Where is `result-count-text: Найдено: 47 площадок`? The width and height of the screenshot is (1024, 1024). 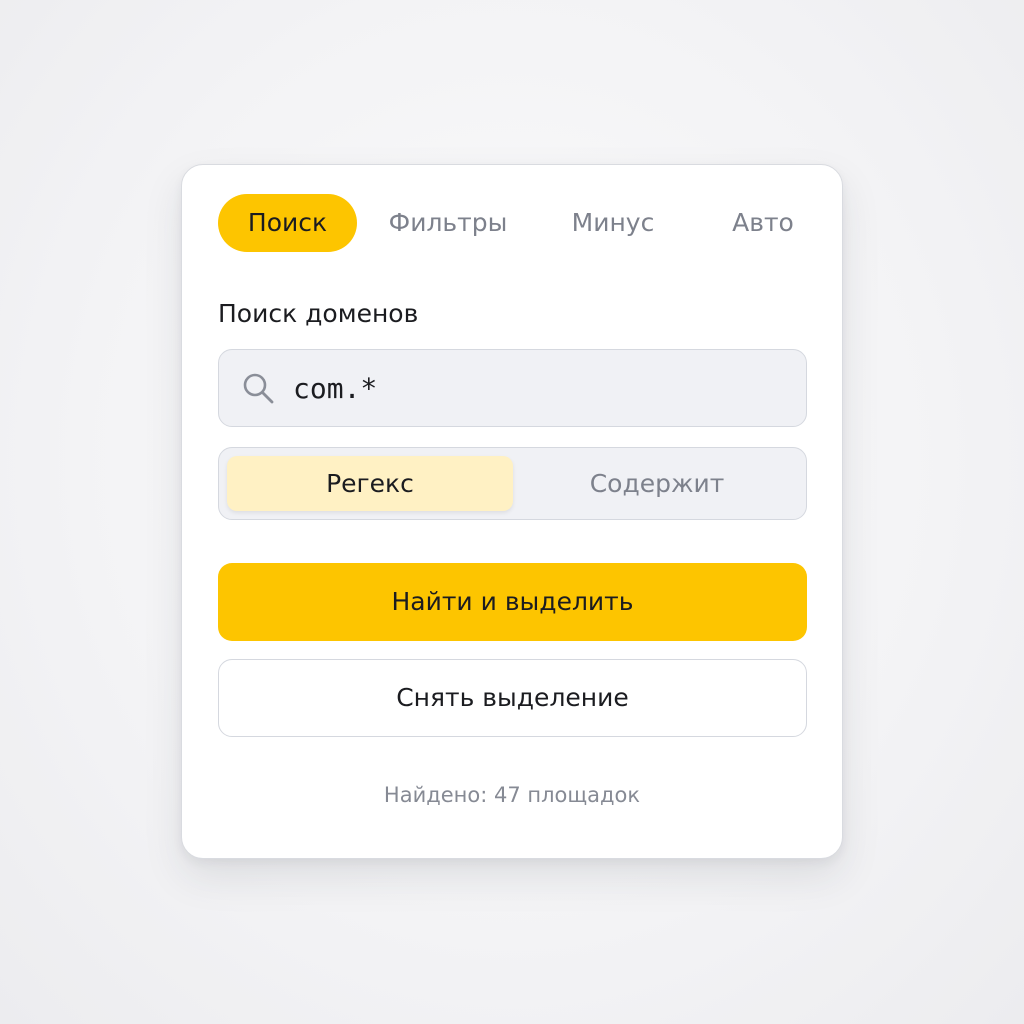 result-count-text: Найдено: 47 площадок is located at coordinates (512, 795).